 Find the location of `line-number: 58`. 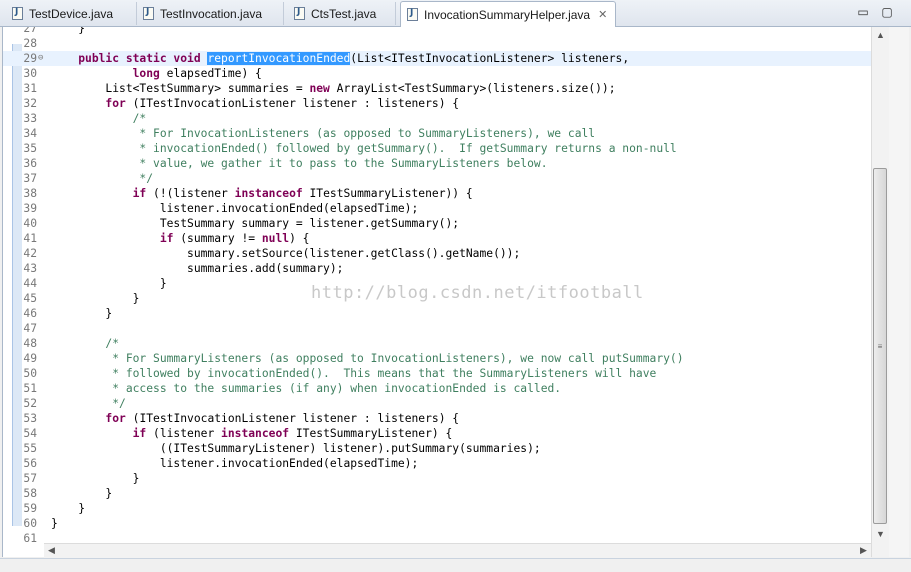

line-number: 58 is located at coordinates (30, 493).